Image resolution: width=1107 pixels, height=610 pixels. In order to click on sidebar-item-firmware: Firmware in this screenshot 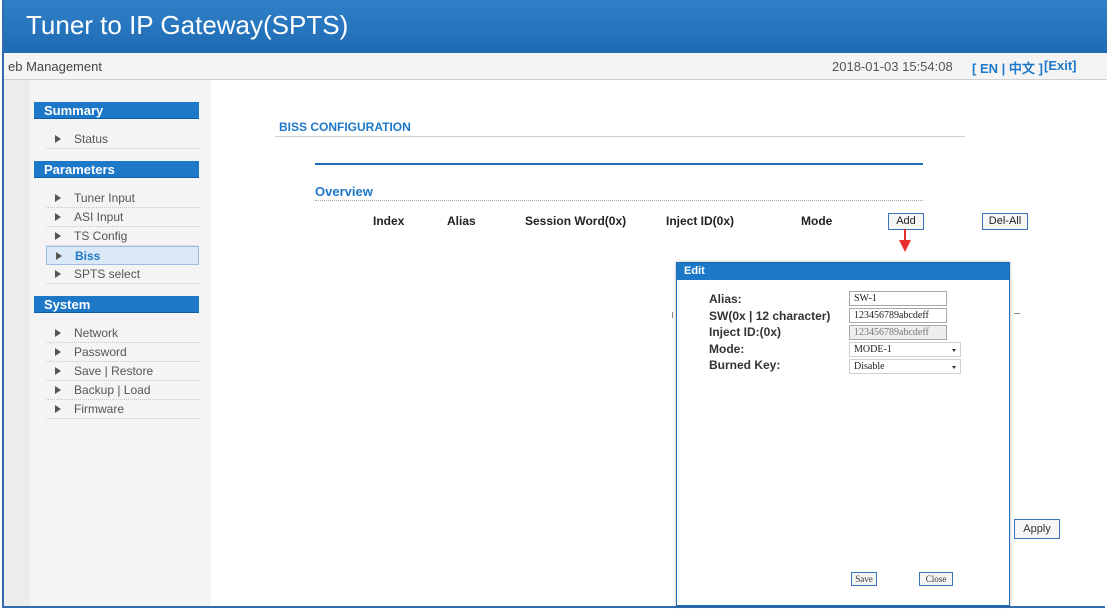, I will do `click(122, 409)`.